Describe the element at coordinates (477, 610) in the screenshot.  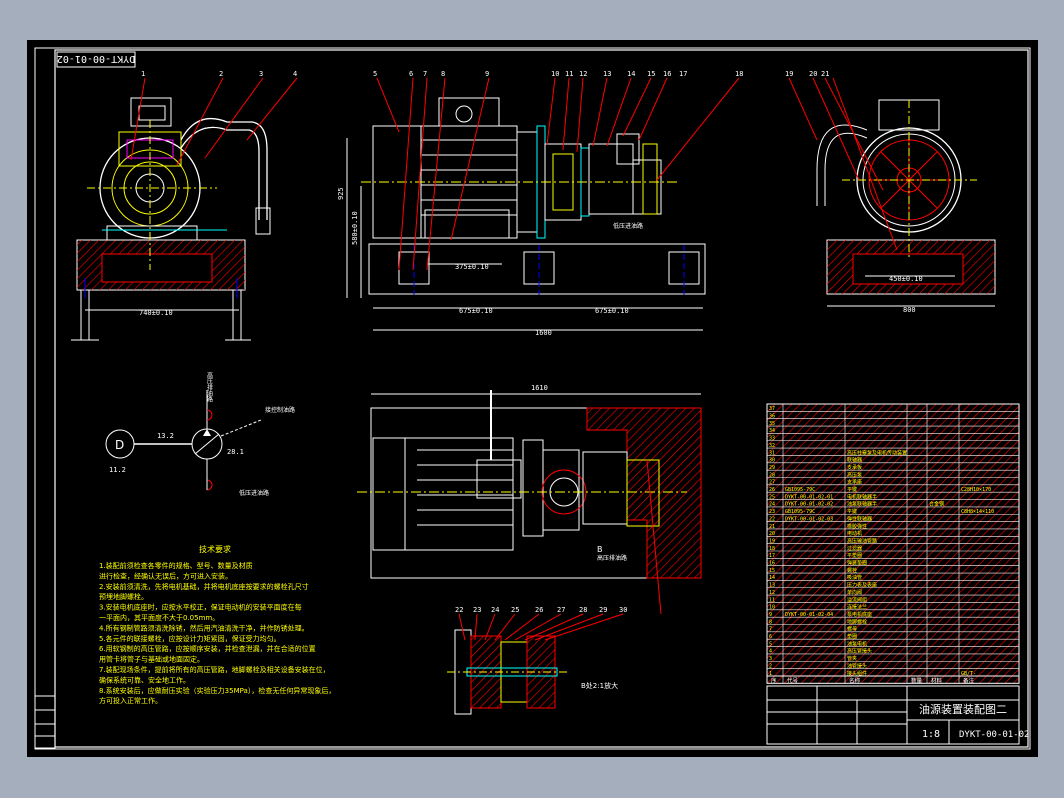
I see `detail-balloon-label: 23` at that location.